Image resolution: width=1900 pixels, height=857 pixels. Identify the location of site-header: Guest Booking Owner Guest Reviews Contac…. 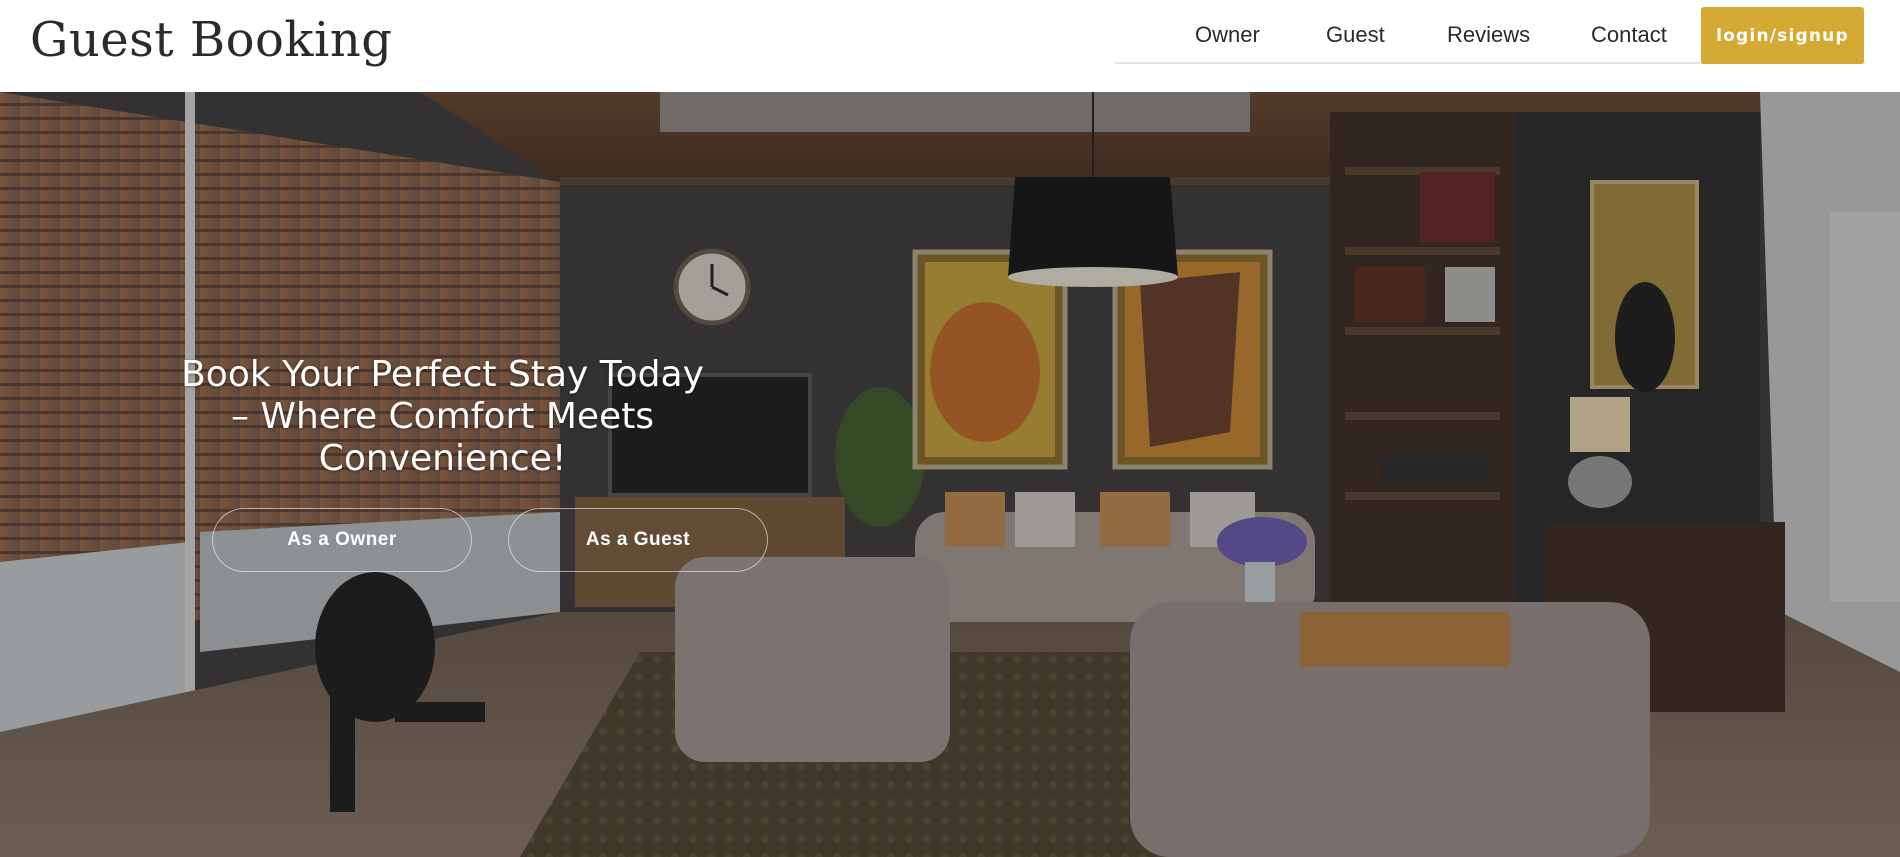
(950, 46).